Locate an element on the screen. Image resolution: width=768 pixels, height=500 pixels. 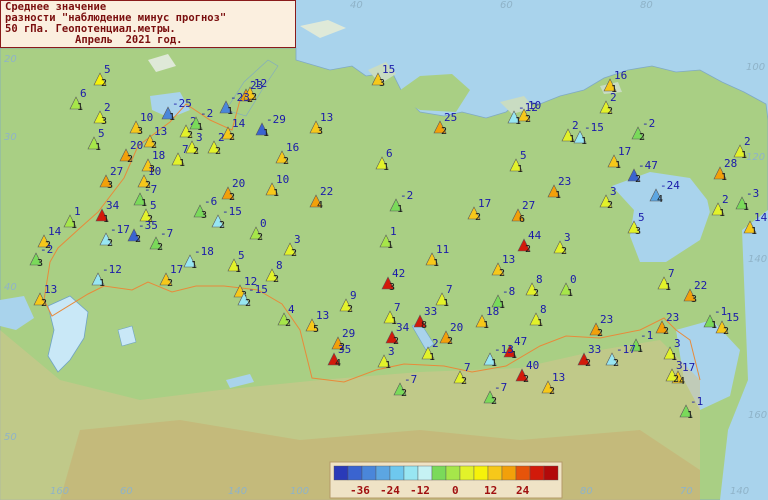
station-value: -2 is located at coordinates (46, 249).